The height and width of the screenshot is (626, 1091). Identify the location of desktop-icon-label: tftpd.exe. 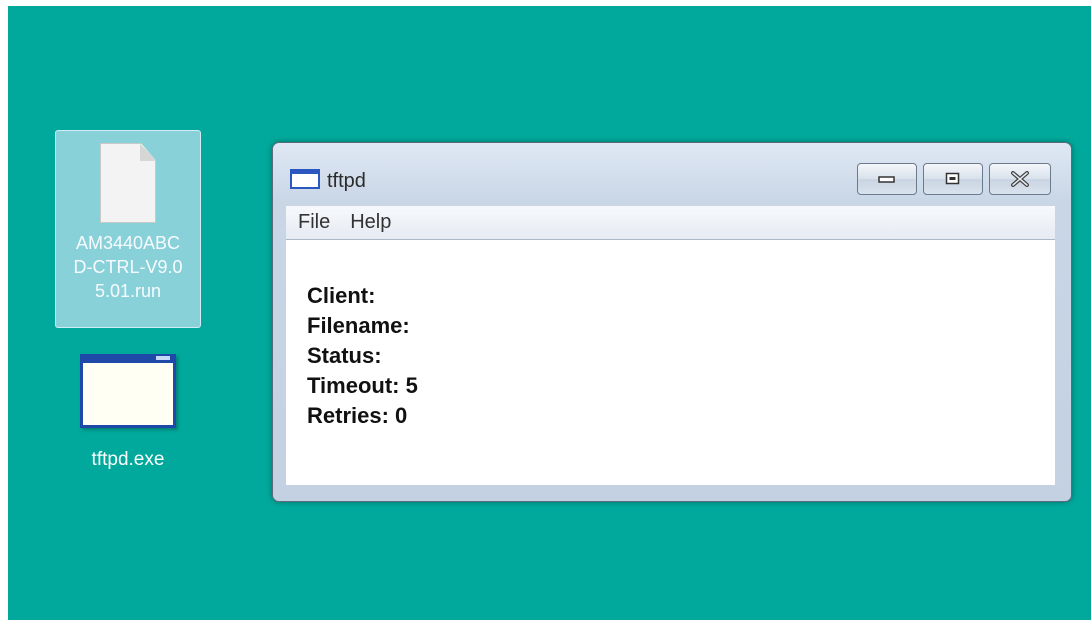
(128, 459).